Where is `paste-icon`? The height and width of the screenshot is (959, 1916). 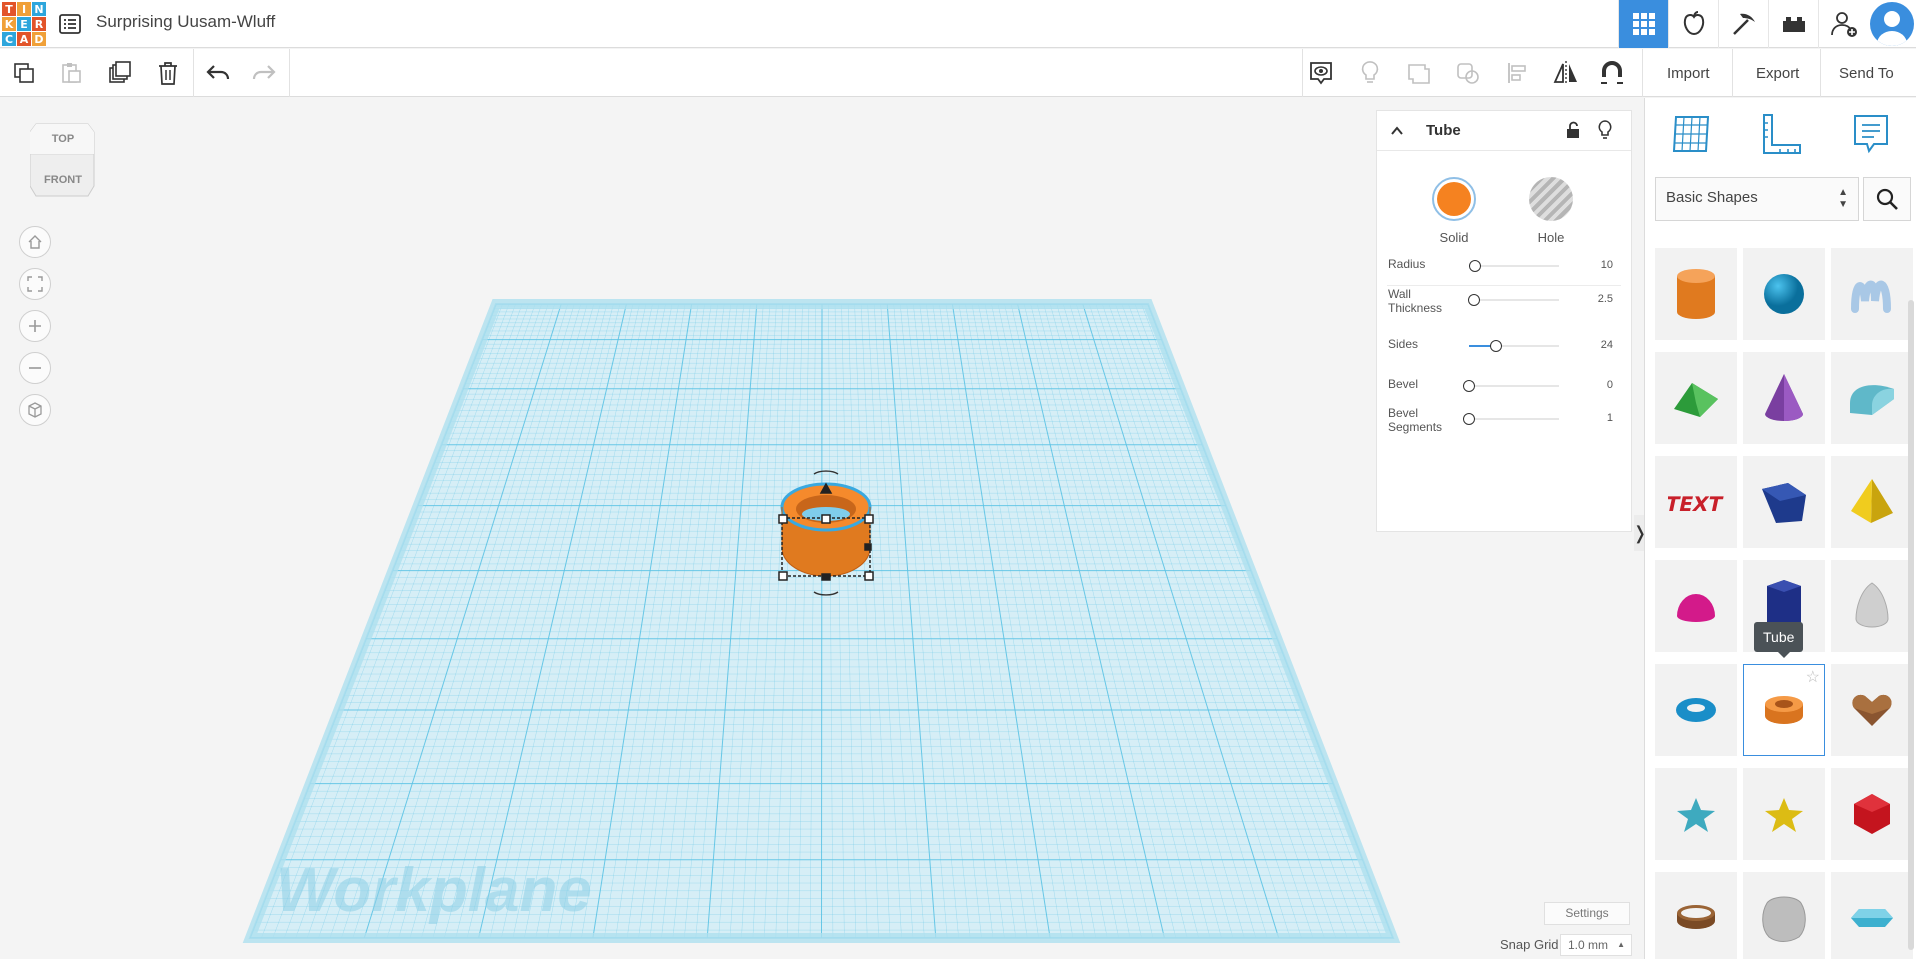 paste-icon is located at coordinates (71, 73).